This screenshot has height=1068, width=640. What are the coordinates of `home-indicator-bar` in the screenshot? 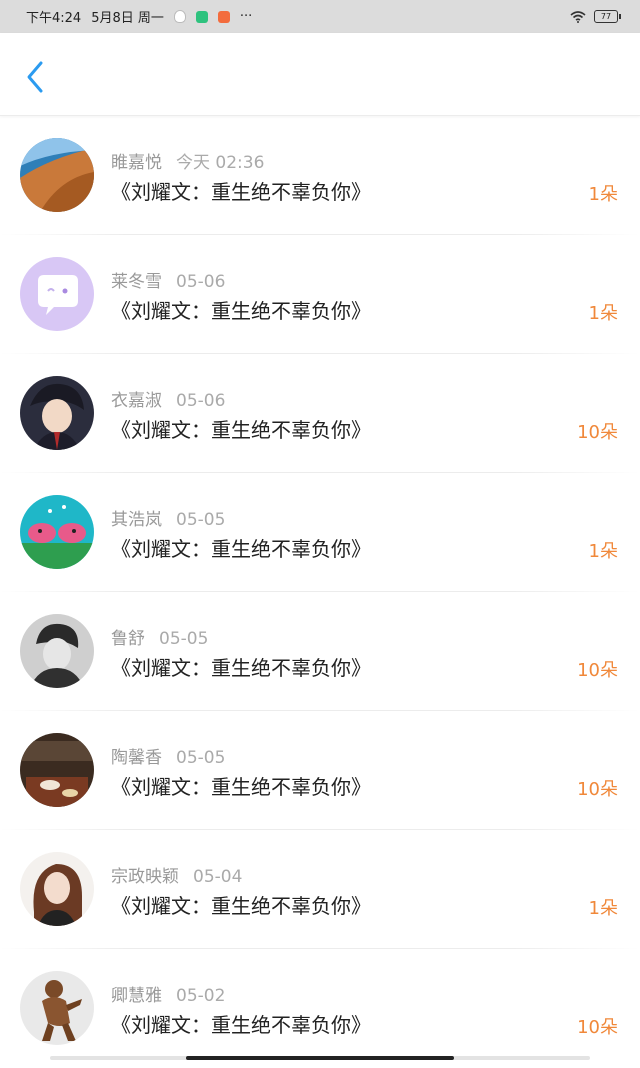 It's located at (320, 1058).